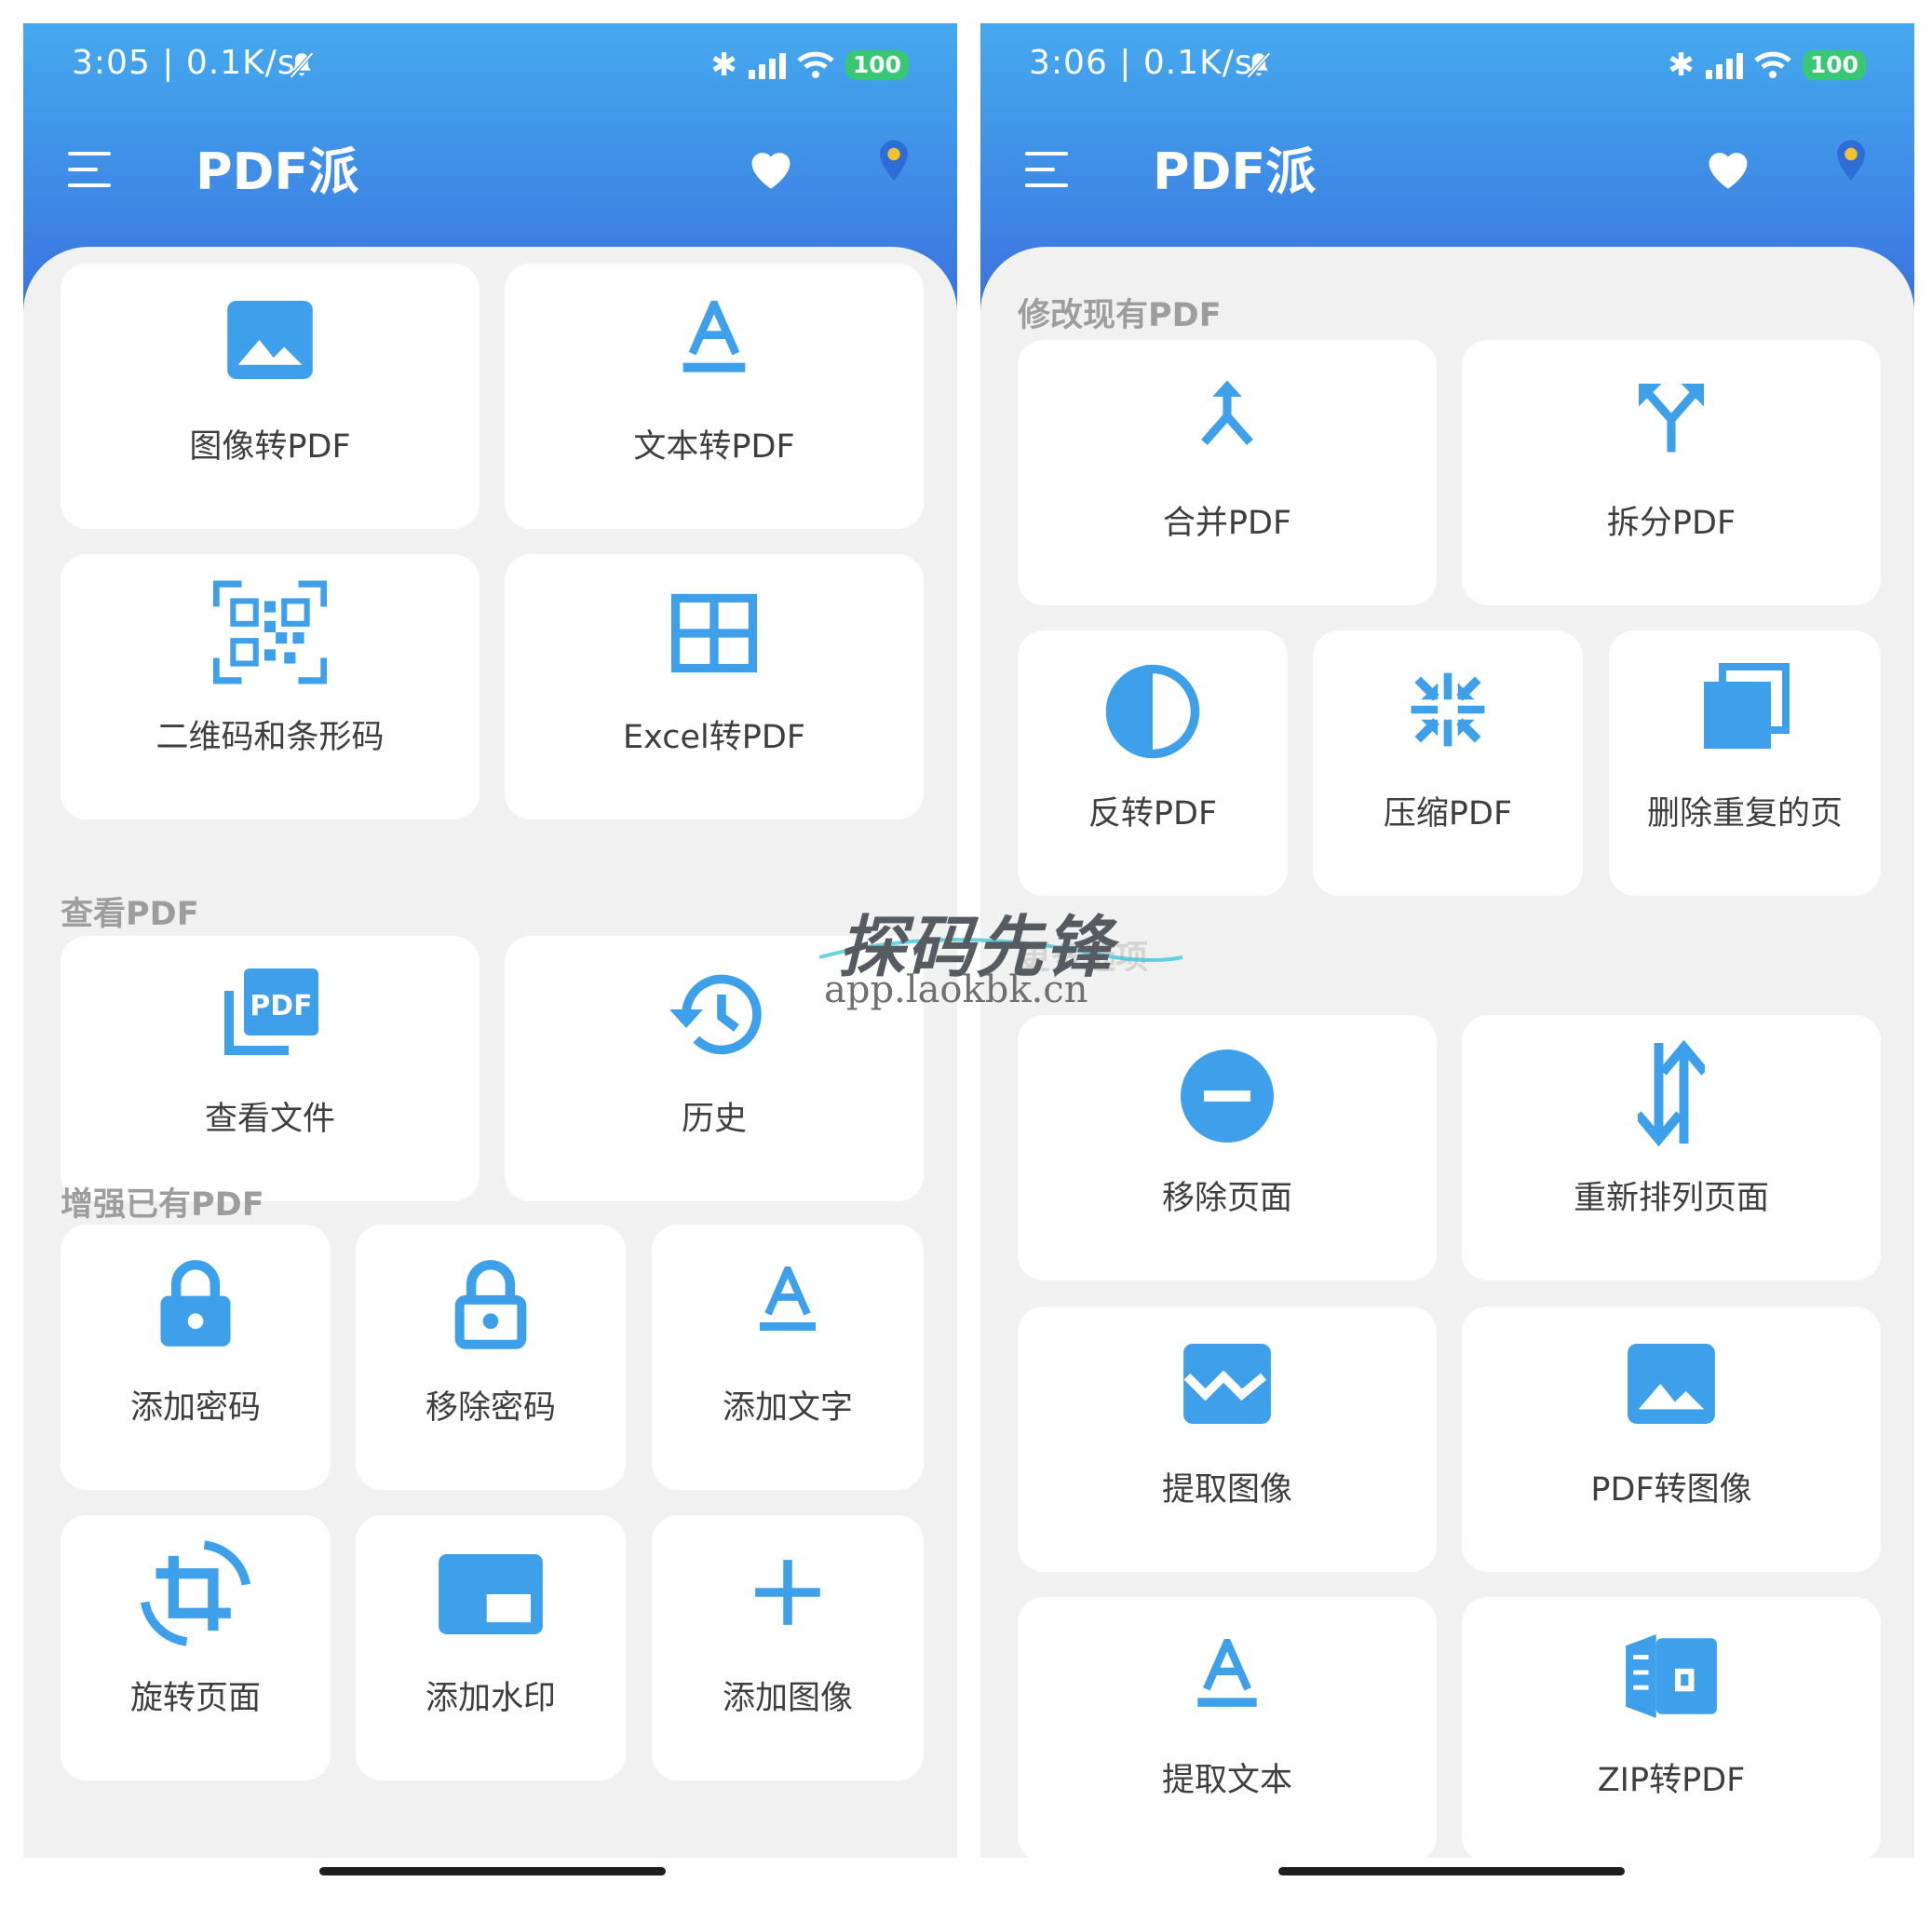 The image size is (1932, 1909). What do you see at coordinates (1227, 1147) in the screenshot?
I see `tool-remove-pages: 移除页面` at bounding box center [1227, 1147].